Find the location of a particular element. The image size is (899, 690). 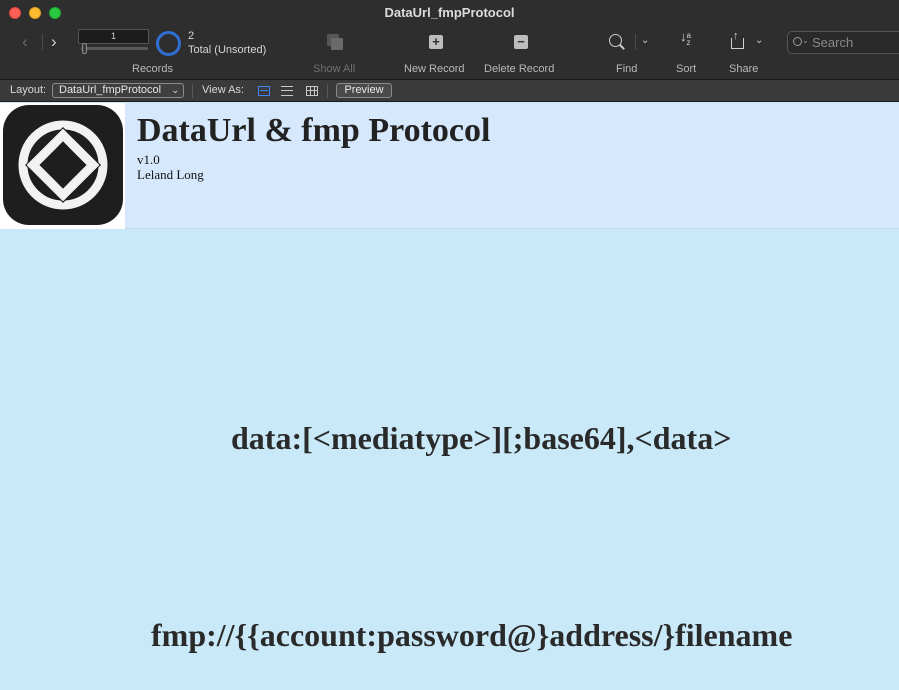

filemaker-logo-mark is located at coordinates (63, 165).